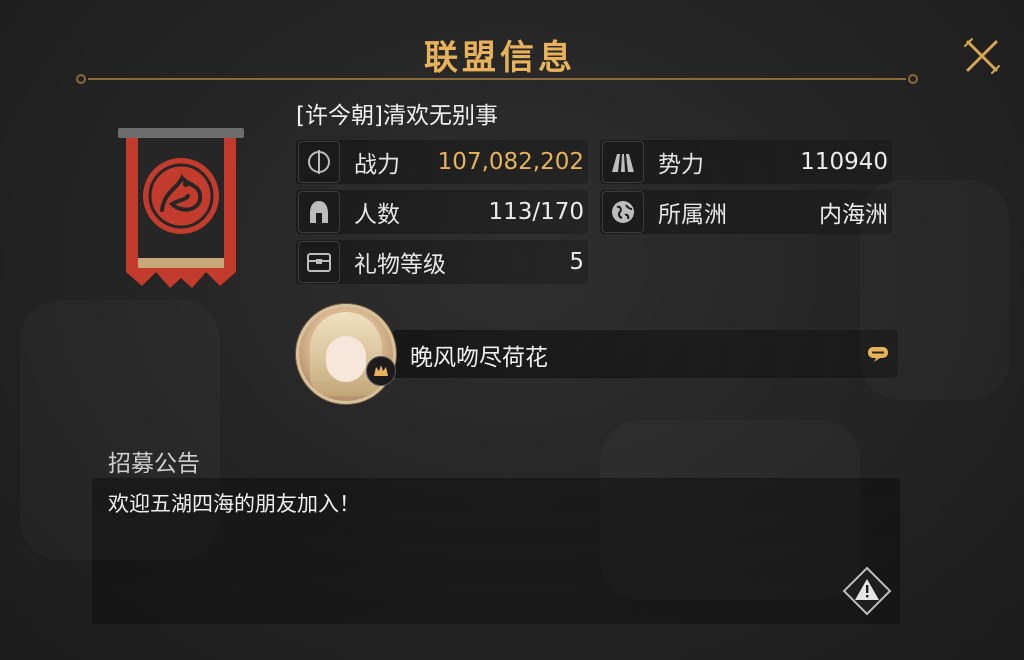  Describe the element at coordinates (319, 162) in the screenshot. I see `power-icon` at that location.